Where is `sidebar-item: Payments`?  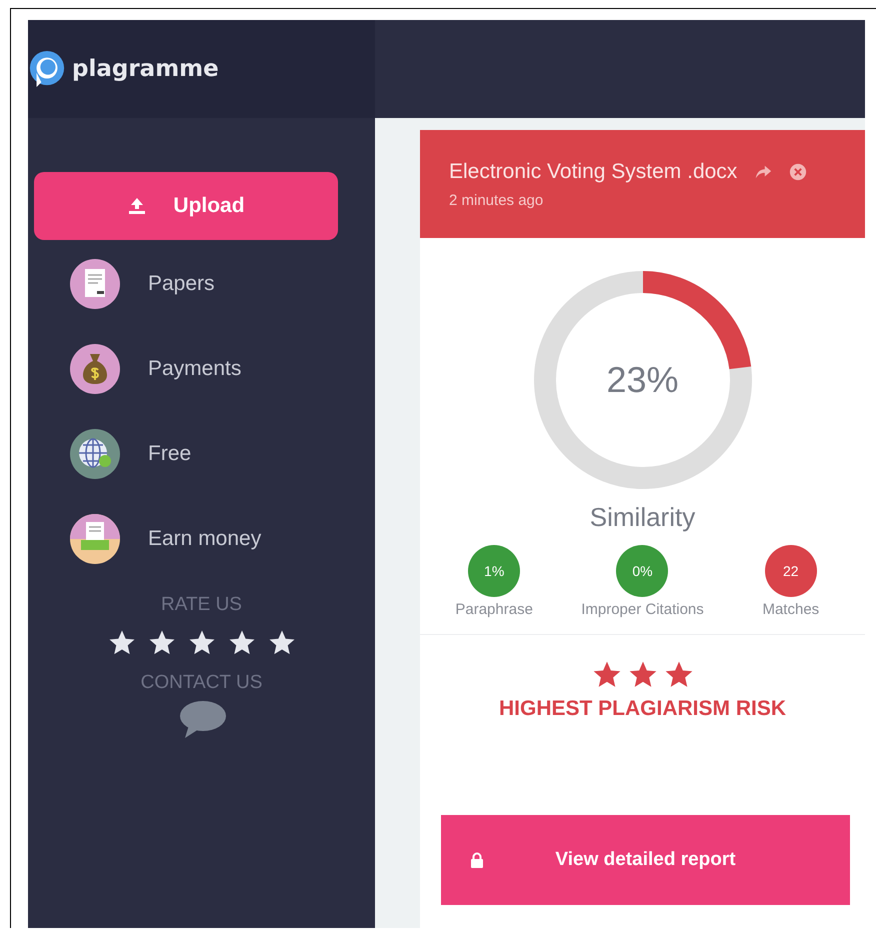
sidebar-item: Payments is located at coordinates (222, 369).